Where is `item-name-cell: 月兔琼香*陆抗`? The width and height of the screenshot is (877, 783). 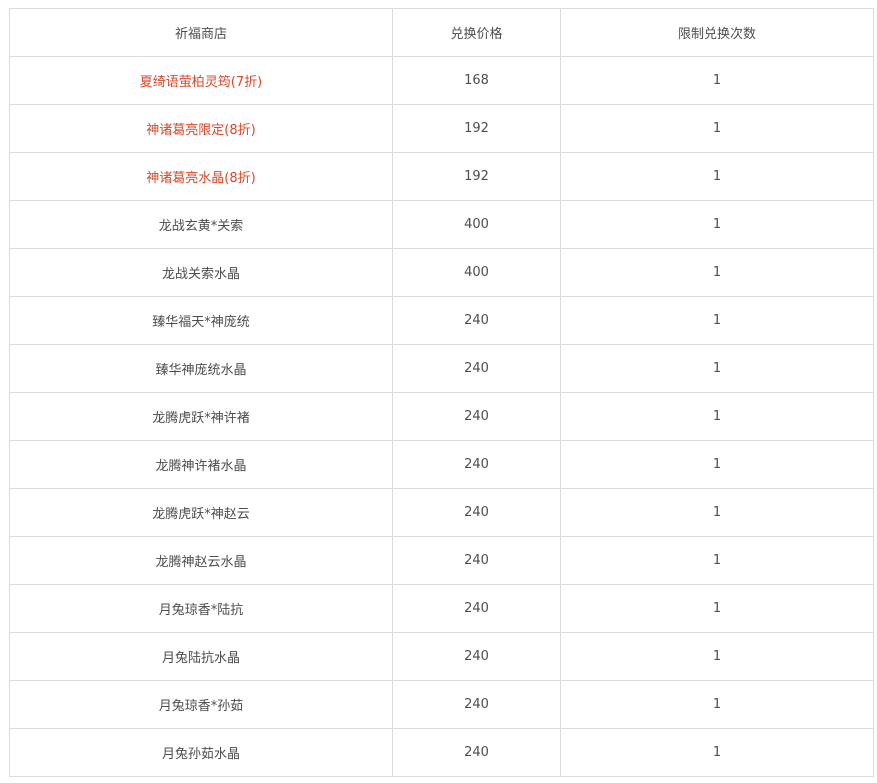 item-name-cell: 月兔琼香*陆抗 is located at coordinates (201, 608).